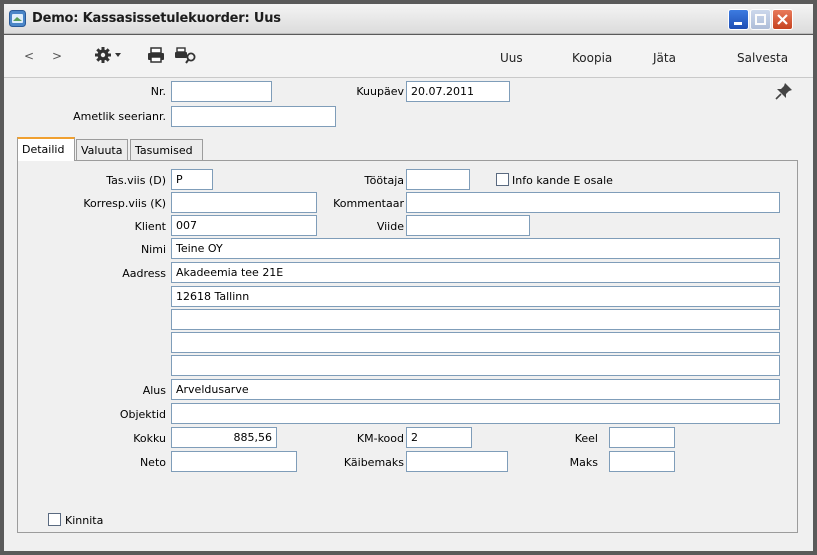 This screenshot has height=555, width=817. What do you see at coordinates (154, 390) in the screenshot?
I see `basis-label: Alus` at bounding box center [154, 390].